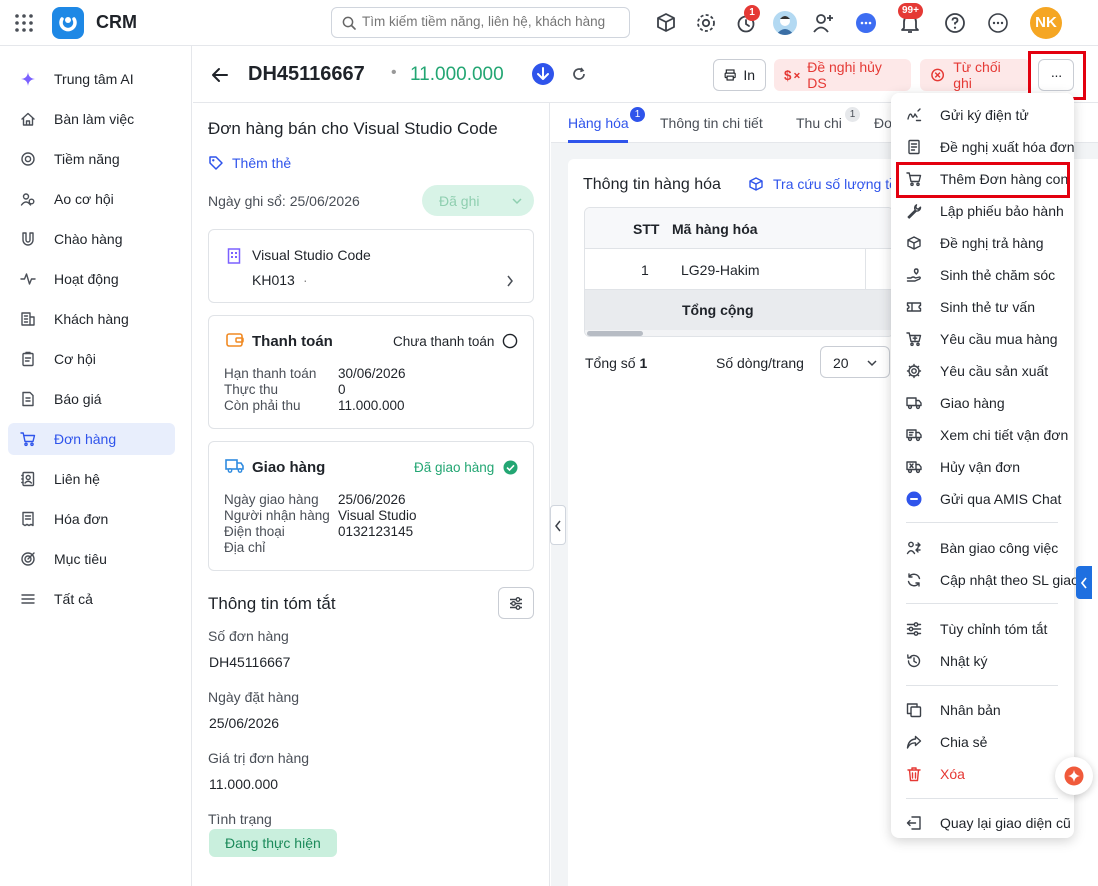 The image size is (1098, 886). I want to click on menu-item-wrench: Lập phiếu bảo hành, so click(985, 211).